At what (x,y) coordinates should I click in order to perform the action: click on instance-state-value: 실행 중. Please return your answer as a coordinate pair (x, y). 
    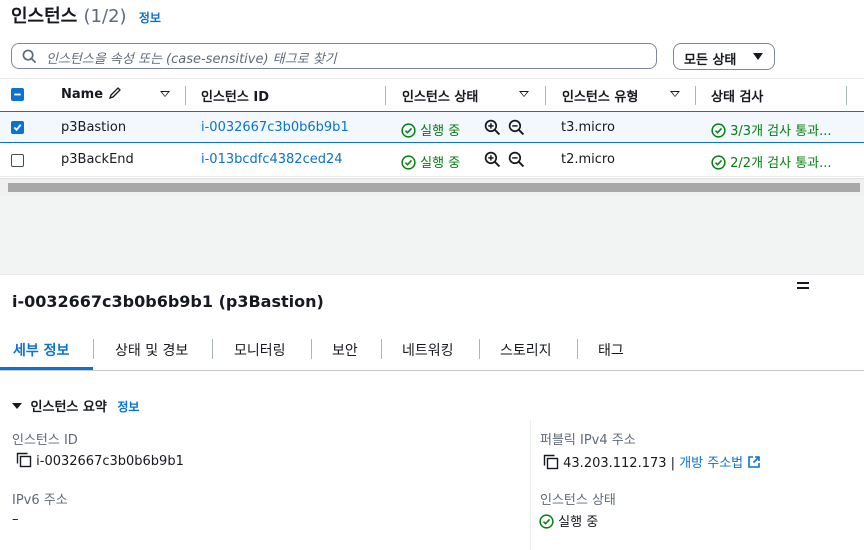
    Looking at the image, I should click on (568, 520).